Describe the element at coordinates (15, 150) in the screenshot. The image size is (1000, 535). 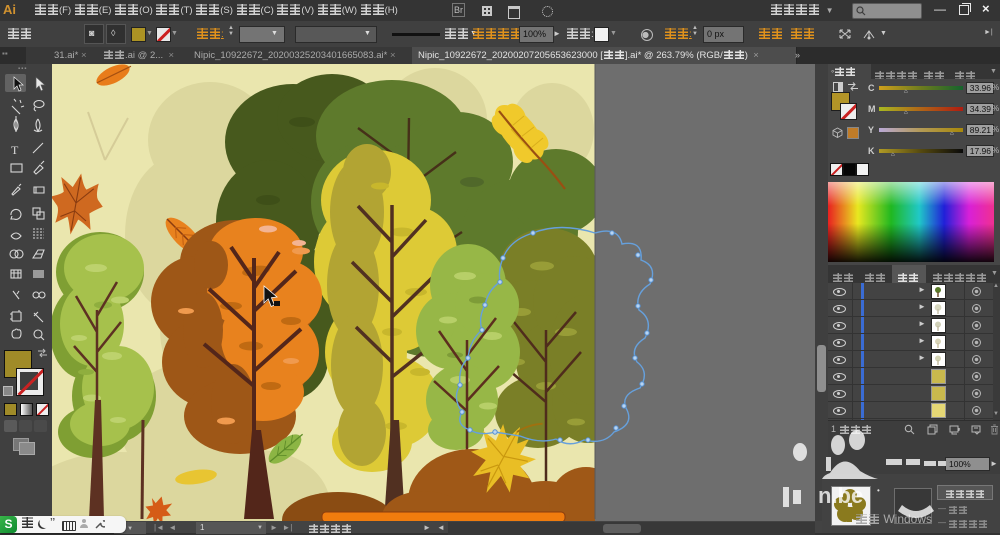
I see `svg-text: T` at that location.